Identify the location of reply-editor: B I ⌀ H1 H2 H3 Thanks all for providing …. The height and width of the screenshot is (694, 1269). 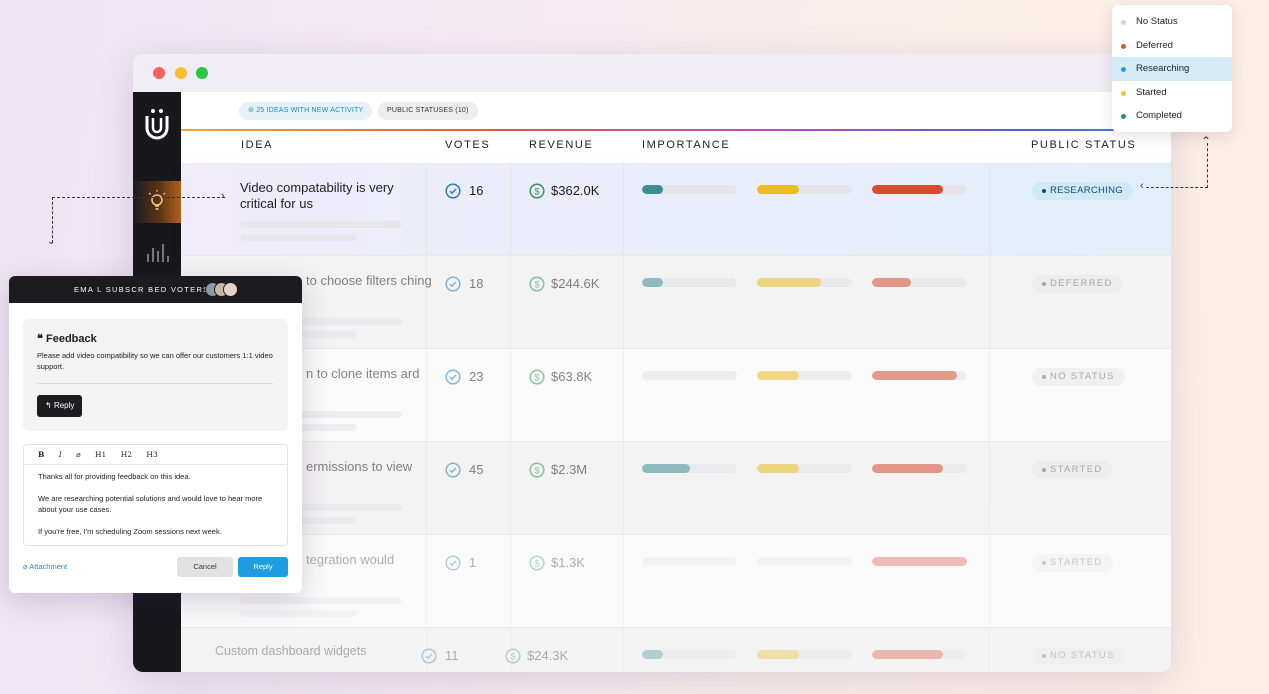
(155, 495).